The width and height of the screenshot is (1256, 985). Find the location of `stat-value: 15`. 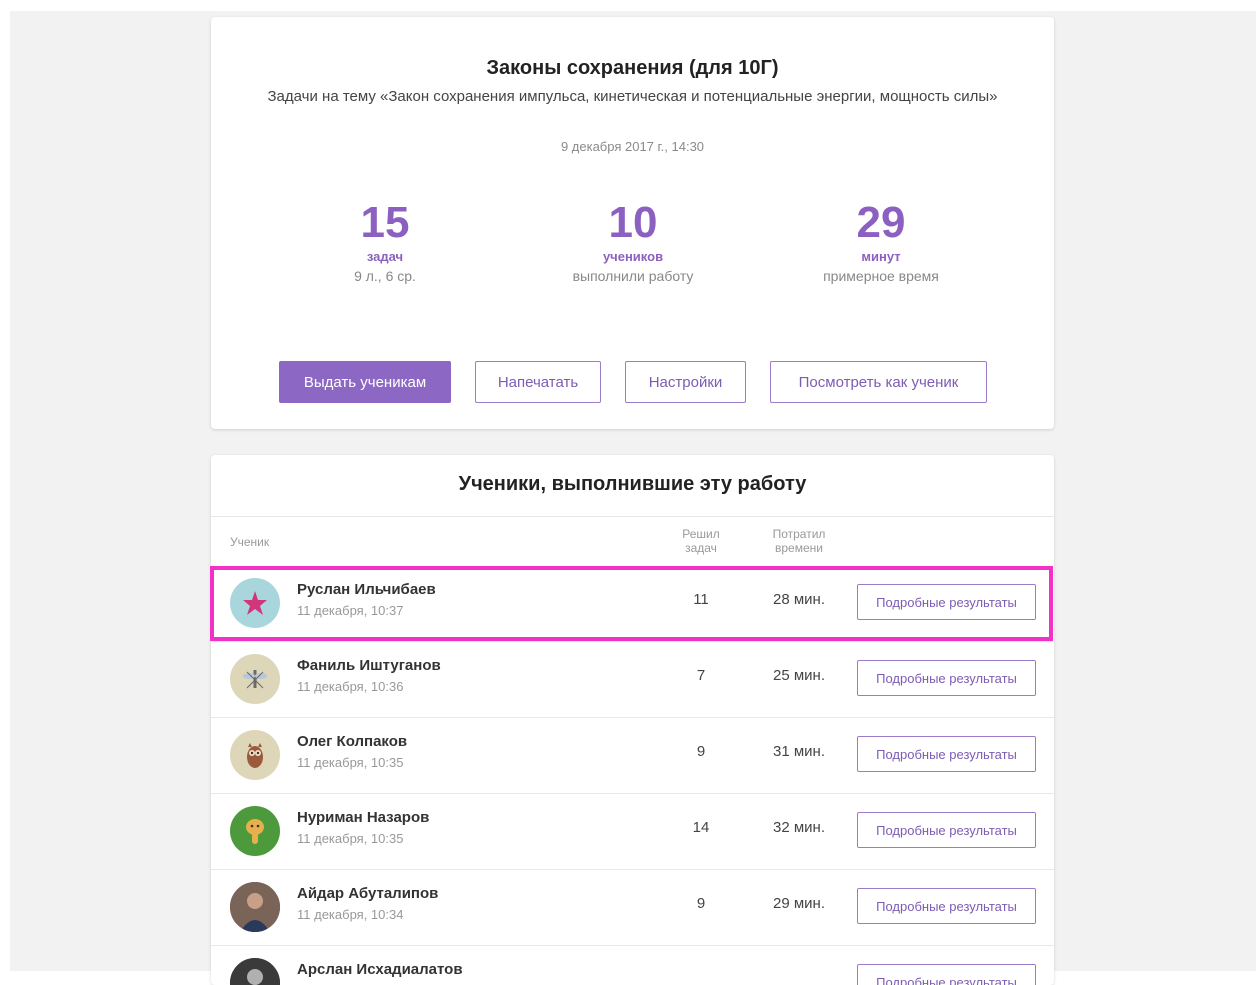

stat-value: 15 is located at coordinates (385, 222).